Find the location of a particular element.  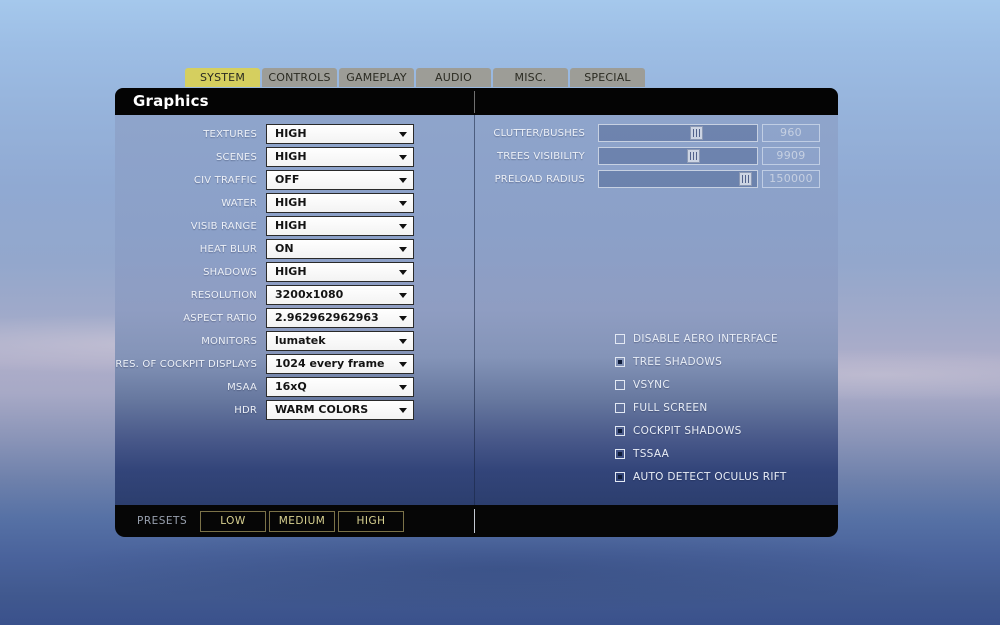

options-tab: MISC. is located at coordinates (530, 77).